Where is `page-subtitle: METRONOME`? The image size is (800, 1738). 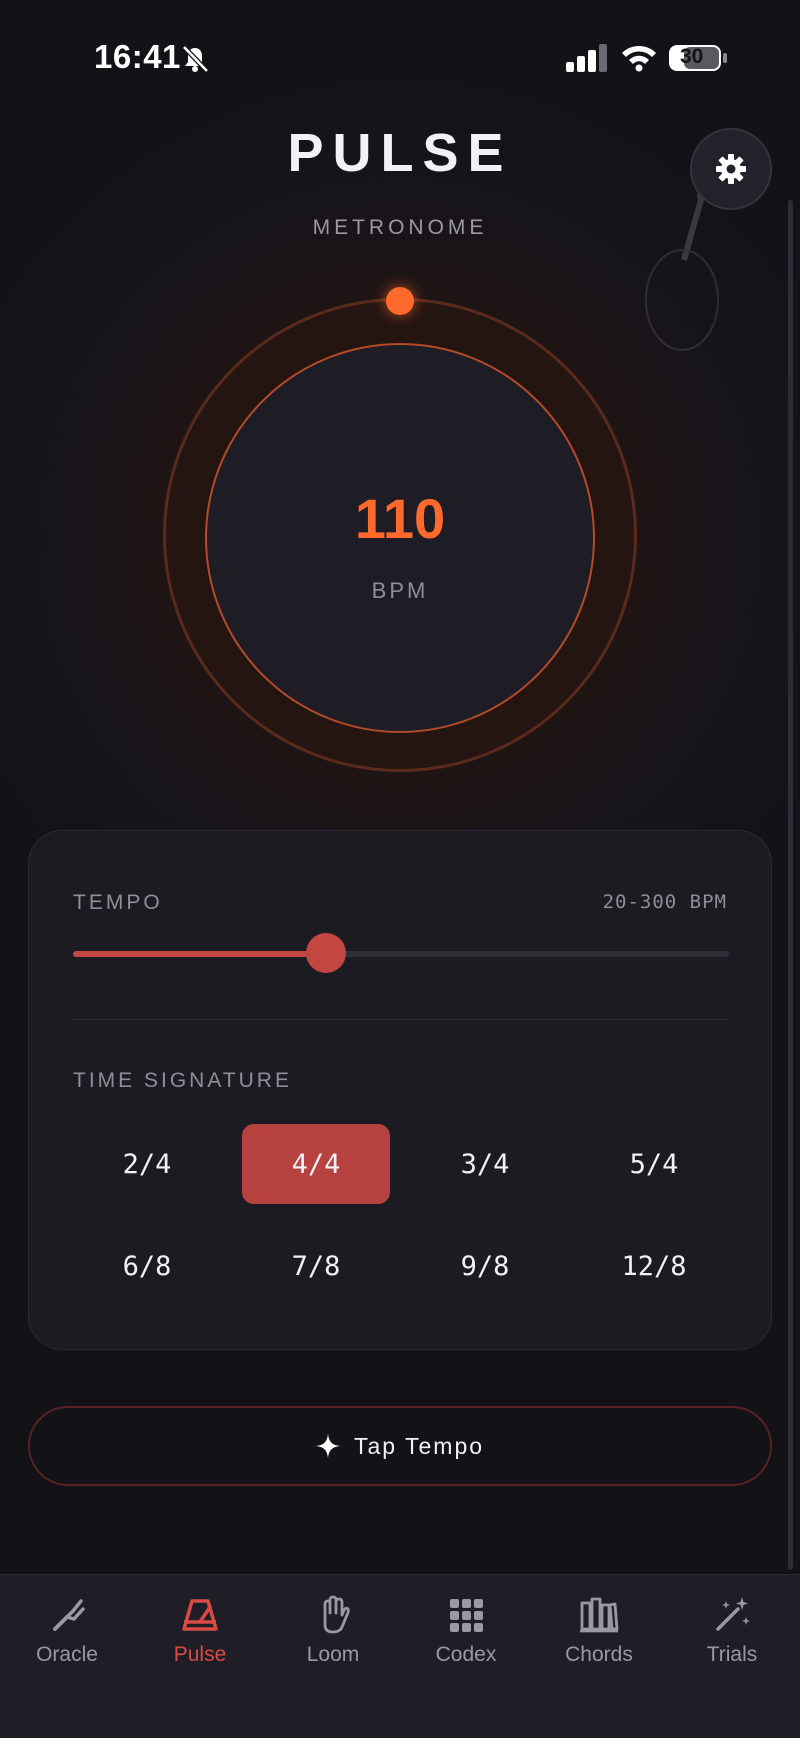
page-subtitle: METRONOME is located at coordinates (400, 227).